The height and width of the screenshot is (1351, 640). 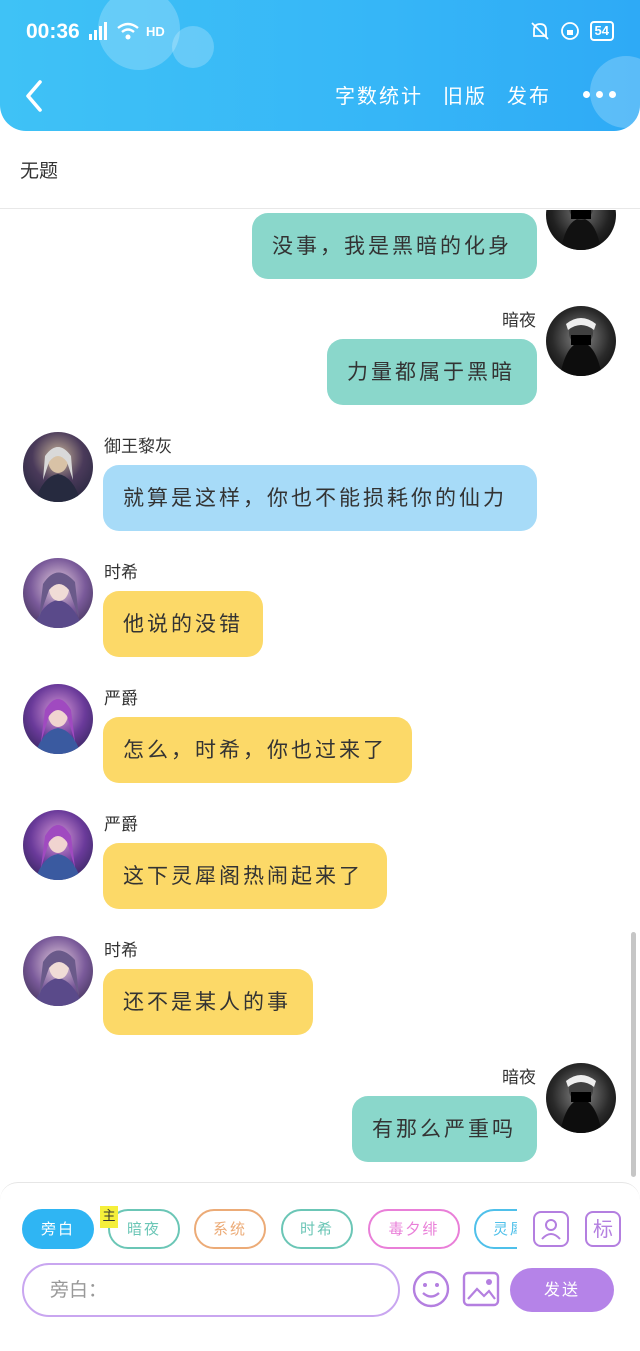 I want to click on send-button: 发送, so click(x=562, y=1290).